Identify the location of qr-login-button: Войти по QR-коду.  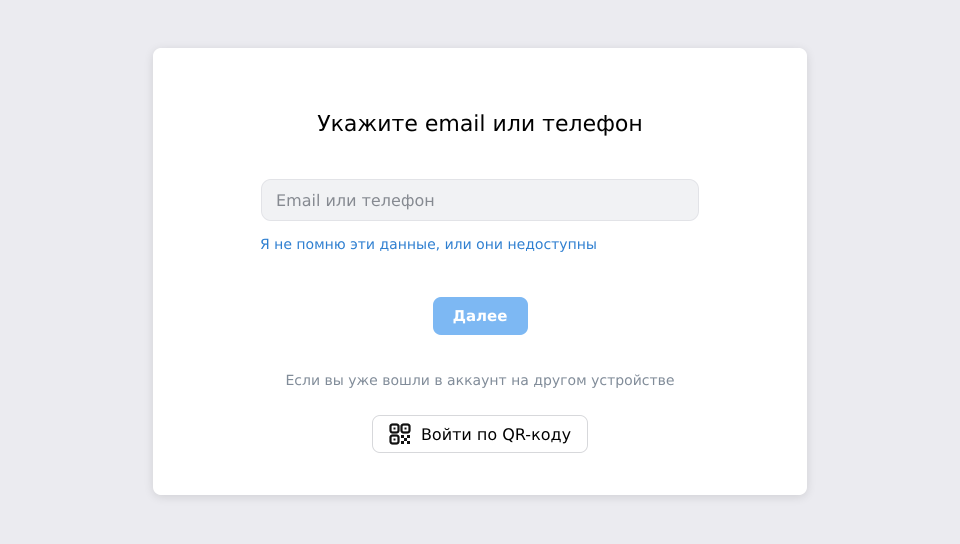
(480, 434).